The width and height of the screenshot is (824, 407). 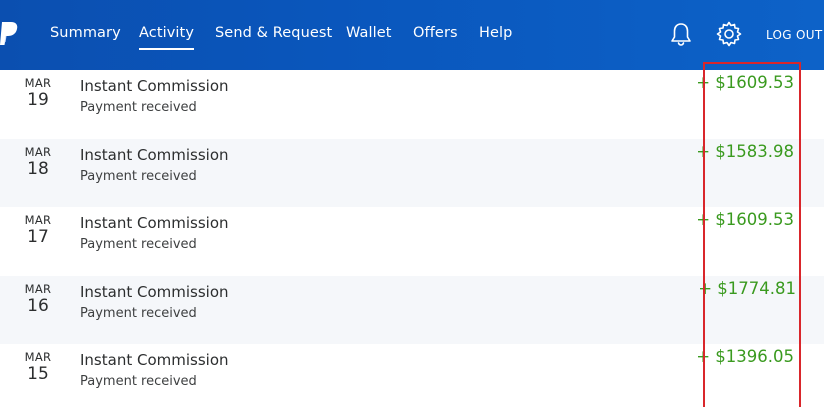 I want to click on bell-icon, so click(x=681, y=34).